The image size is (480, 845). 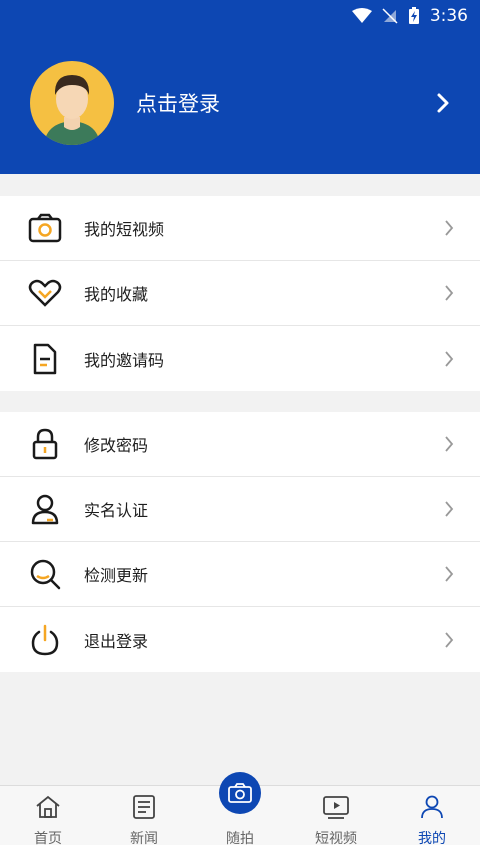 I want to click on menu-item-my-videos: 我的短视频, so click(x=240, y=228).